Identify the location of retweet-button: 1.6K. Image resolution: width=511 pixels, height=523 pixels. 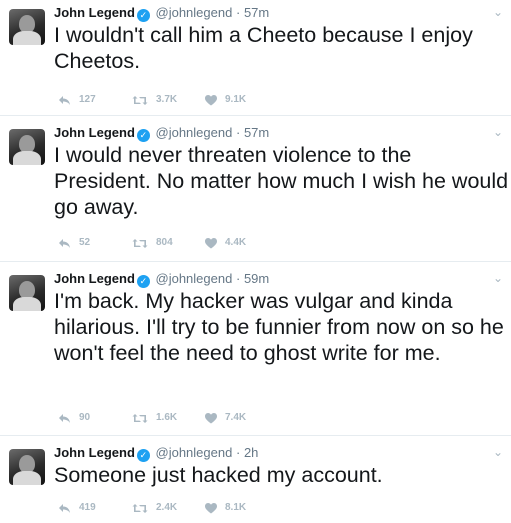
(154, 418).